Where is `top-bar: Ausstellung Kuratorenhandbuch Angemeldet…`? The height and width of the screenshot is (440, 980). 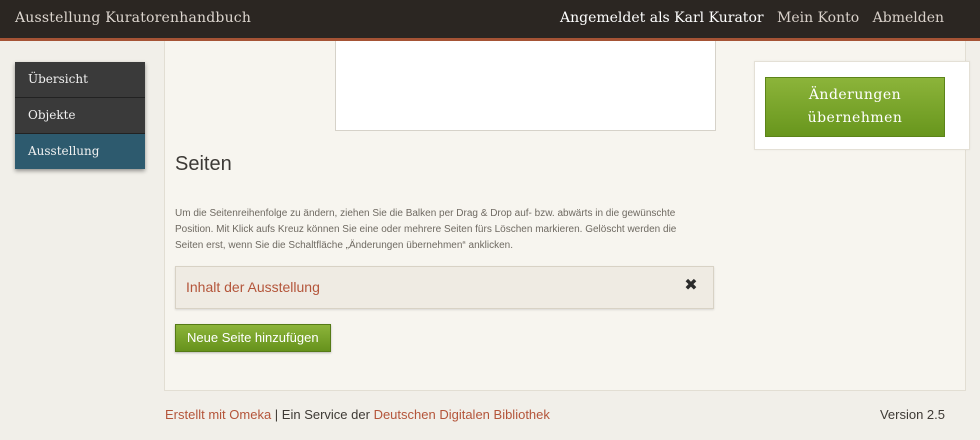
top-bar: Ausstellung Kuratorenhandbuch Angemeldet… is located at coordinates (490, 20).